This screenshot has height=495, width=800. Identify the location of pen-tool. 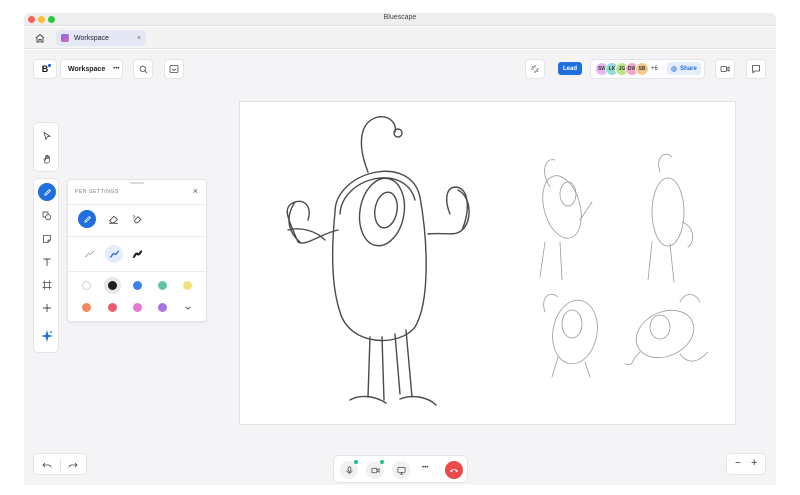
(47, 192).